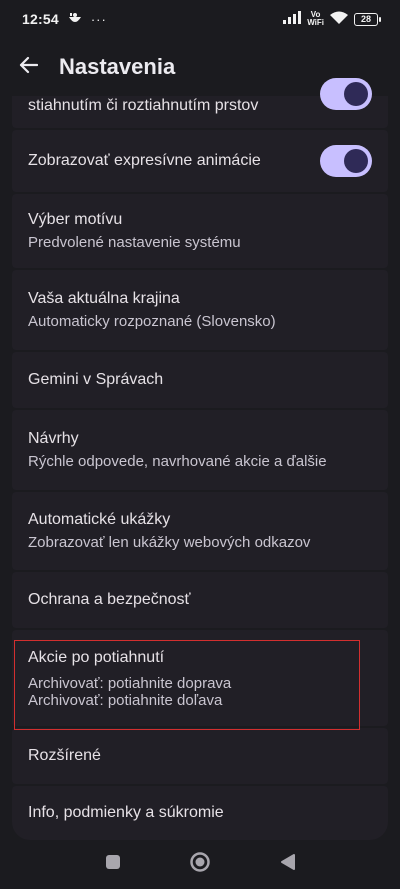  Describe the element at coordinates (53, 438) in the screenshot. I see `setting-title: Návrhy` at that location.